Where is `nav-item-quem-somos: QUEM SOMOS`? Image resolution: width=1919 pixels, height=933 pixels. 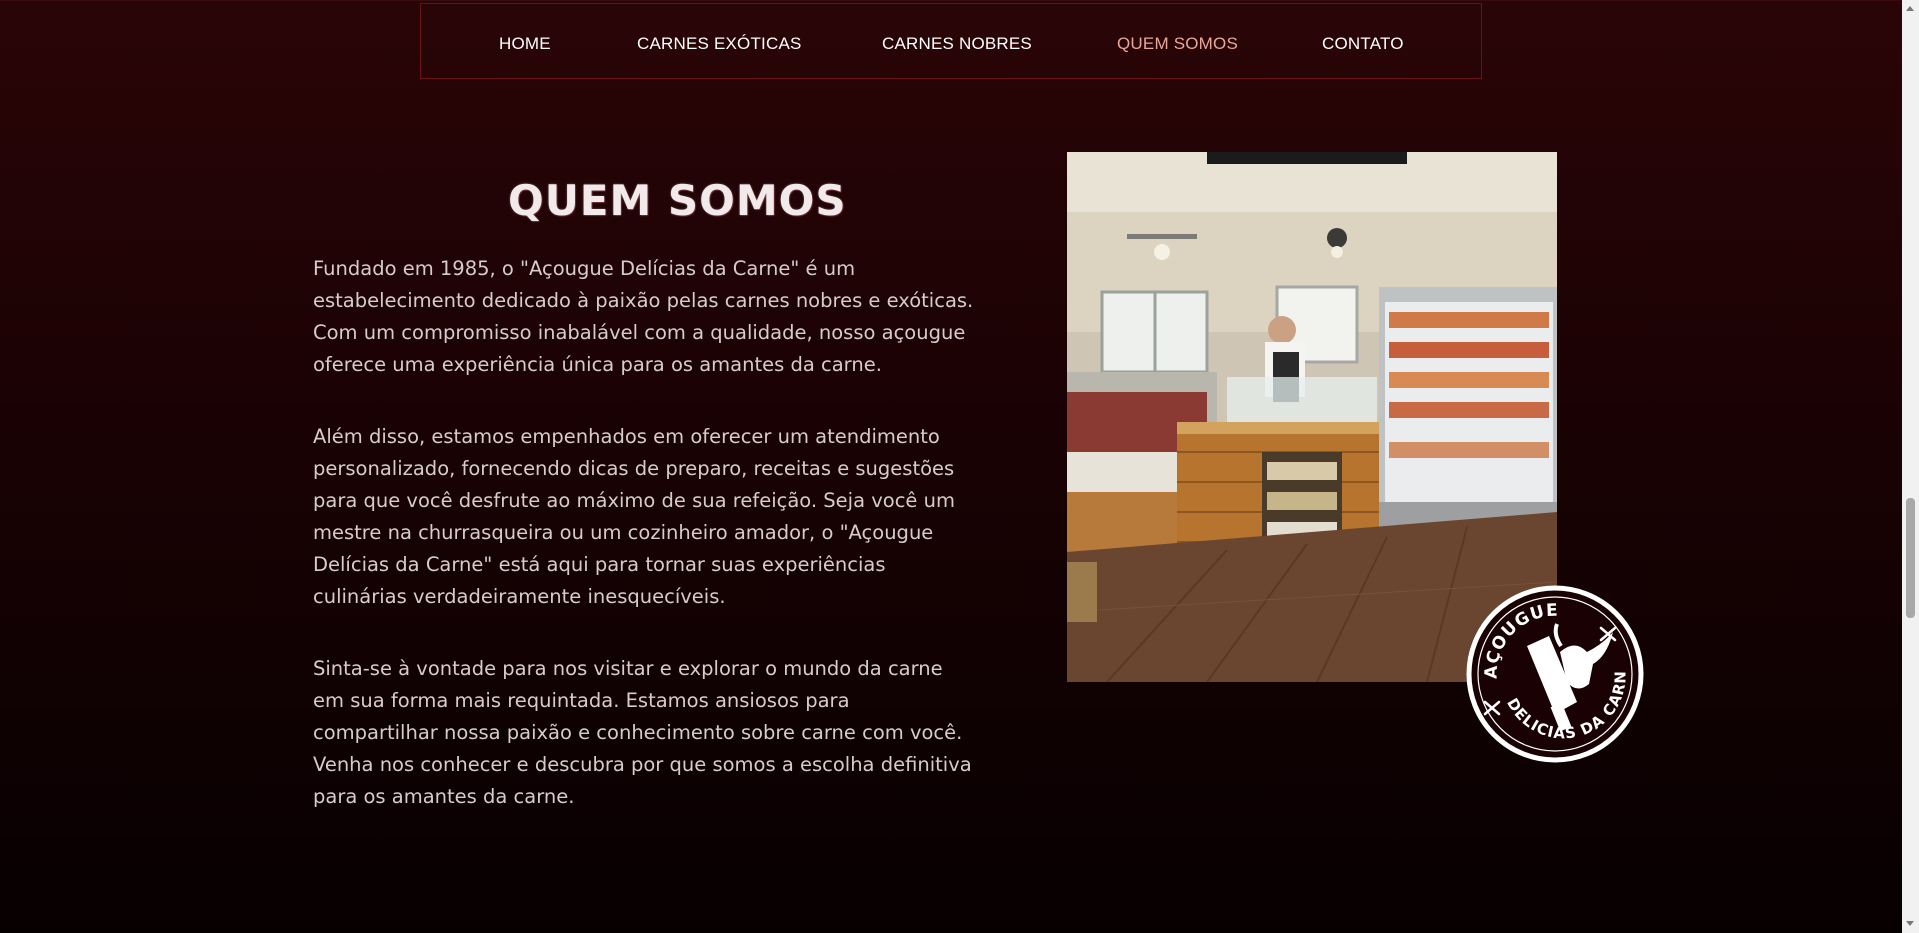
nav-item-quem-somos: QUEM SOMOS is located at coordinates (1177, 44).